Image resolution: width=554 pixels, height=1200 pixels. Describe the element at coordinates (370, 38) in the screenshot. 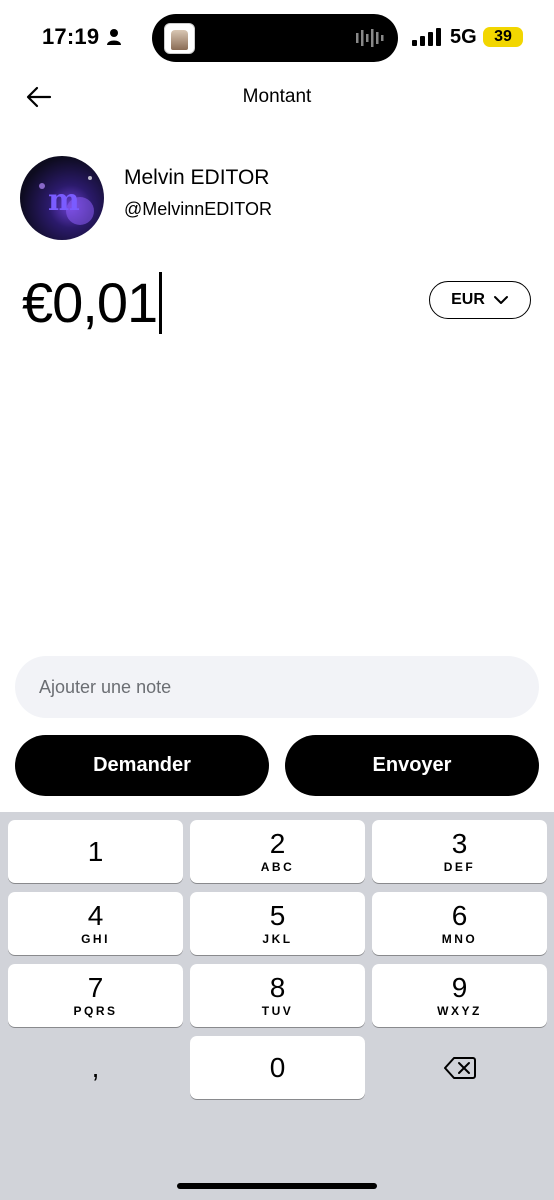

I see `audio-waveform-icon` at that location.